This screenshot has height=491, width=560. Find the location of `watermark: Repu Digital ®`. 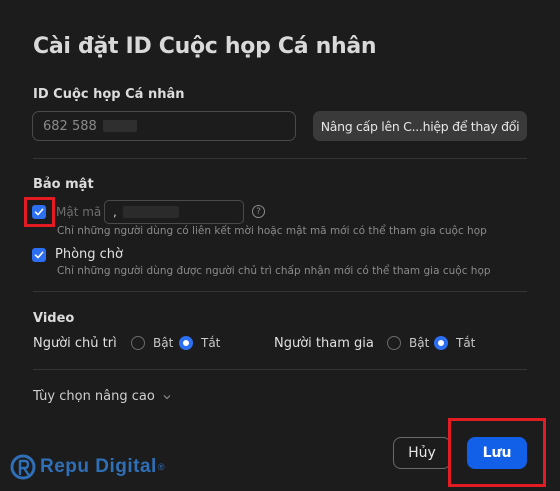

watermark: Repu Digital ® is located at coordinates (87, 467).